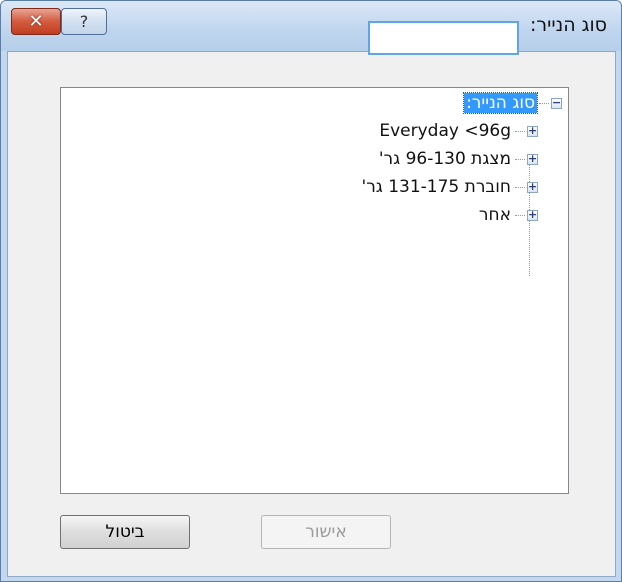  I want to click on tree-item-presentation: + מצגת 96-130 גר', so click(457, 159).